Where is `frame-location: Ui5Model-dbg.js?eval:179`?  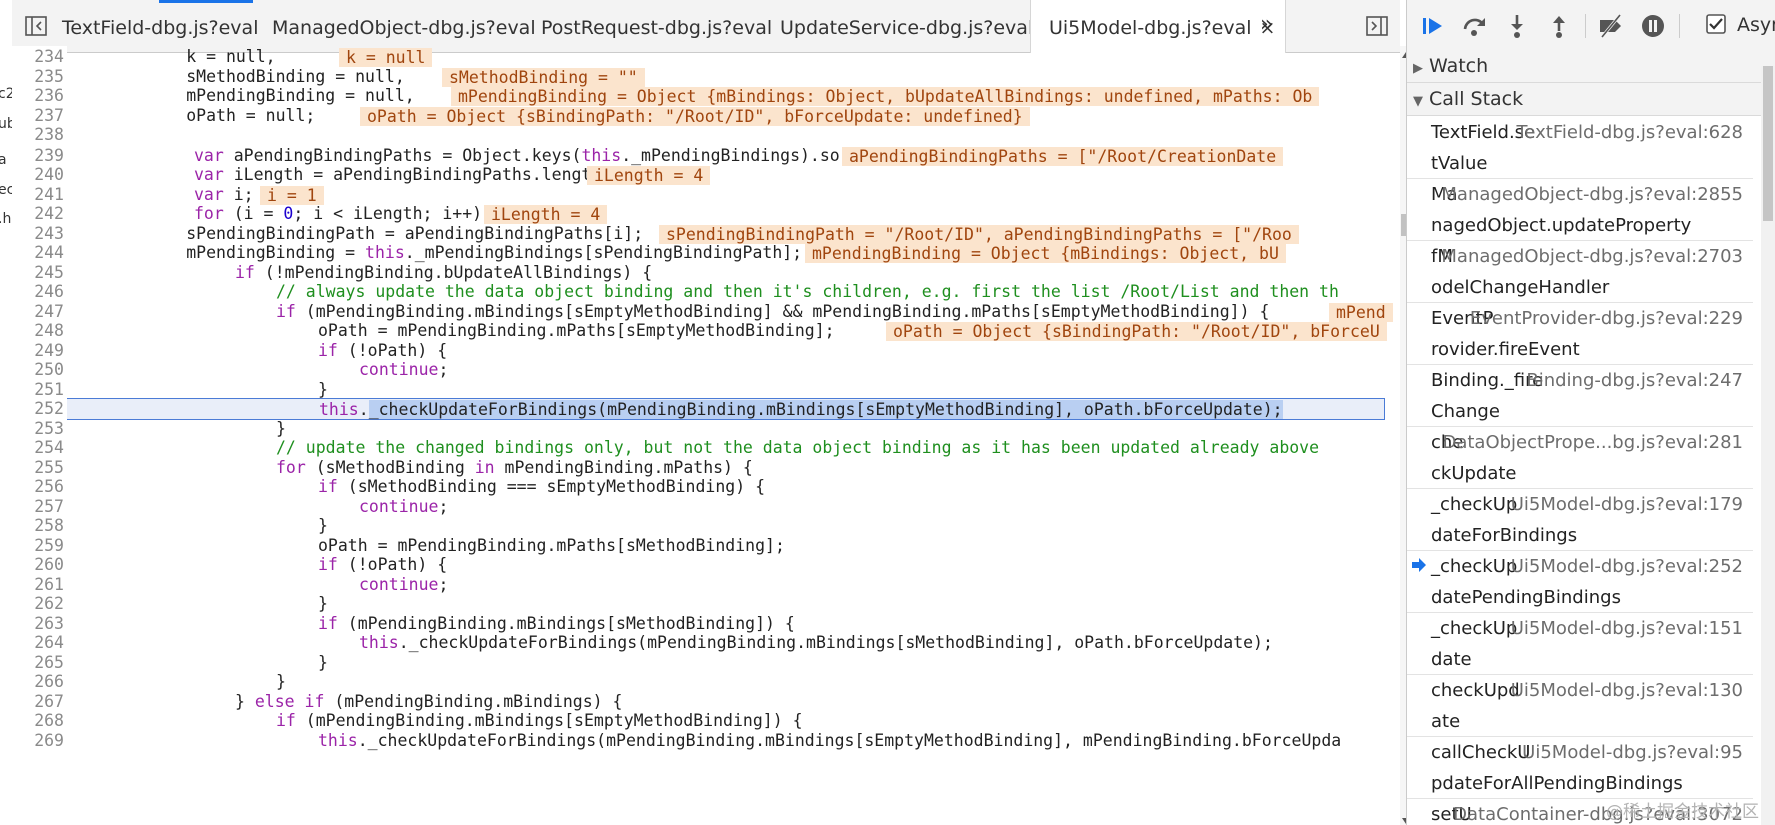 frame-location: Ui5Model-dbg.js?eval:179 is located at coordinates (1627, 504).